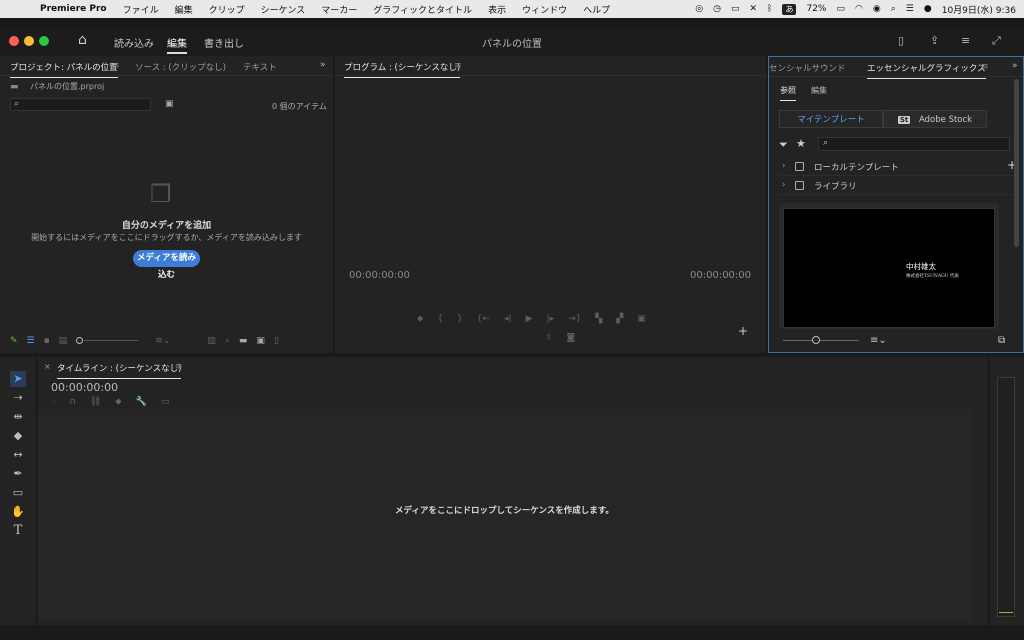  What do you see at coordinates (162, 341) in the screenshot?
I see `sort-icon: ≡⌄` at bounding box center [162, 341].